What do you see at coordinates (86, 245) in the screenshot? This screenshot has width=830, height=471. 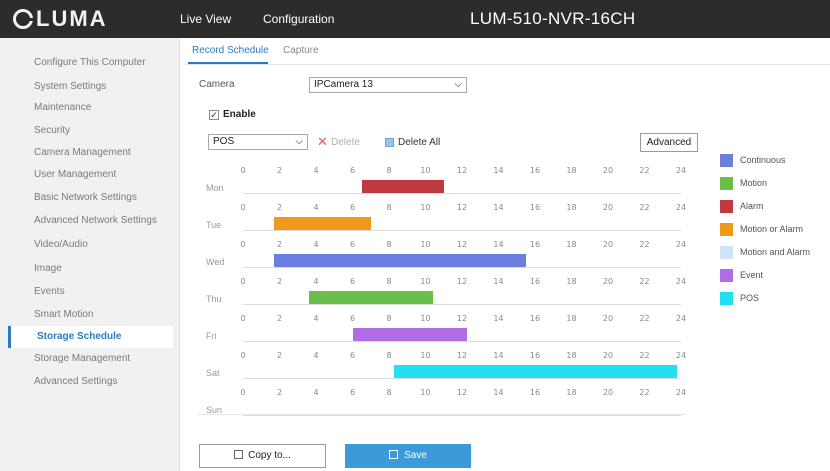 I see `sidebar-item-video-audio: Video/Audio` at bounding box center [86, 245].